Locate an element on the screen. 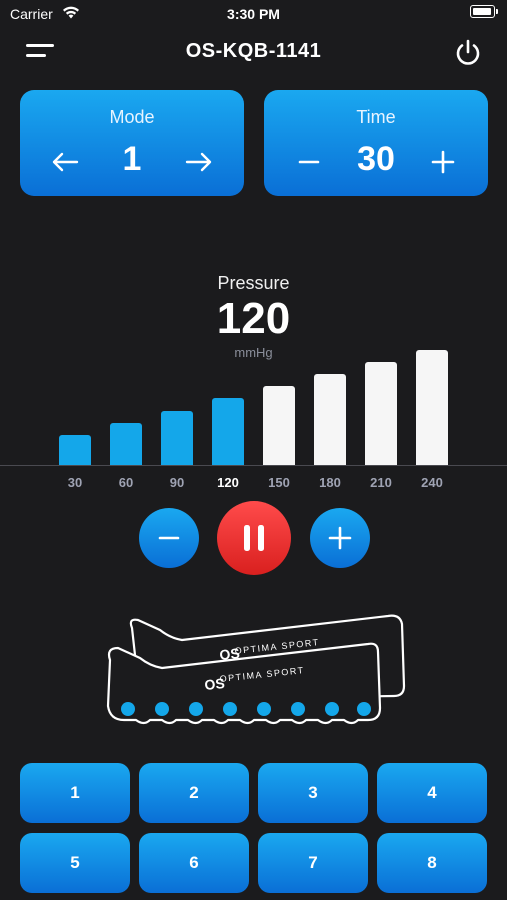  zone-button: 6 is located at coordinates (194, 863).